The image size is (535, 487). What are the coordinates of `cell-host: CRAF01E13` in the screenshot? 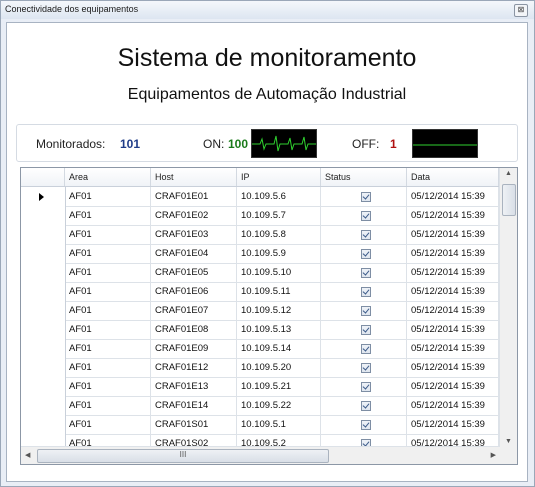 It's located at (194, 386).